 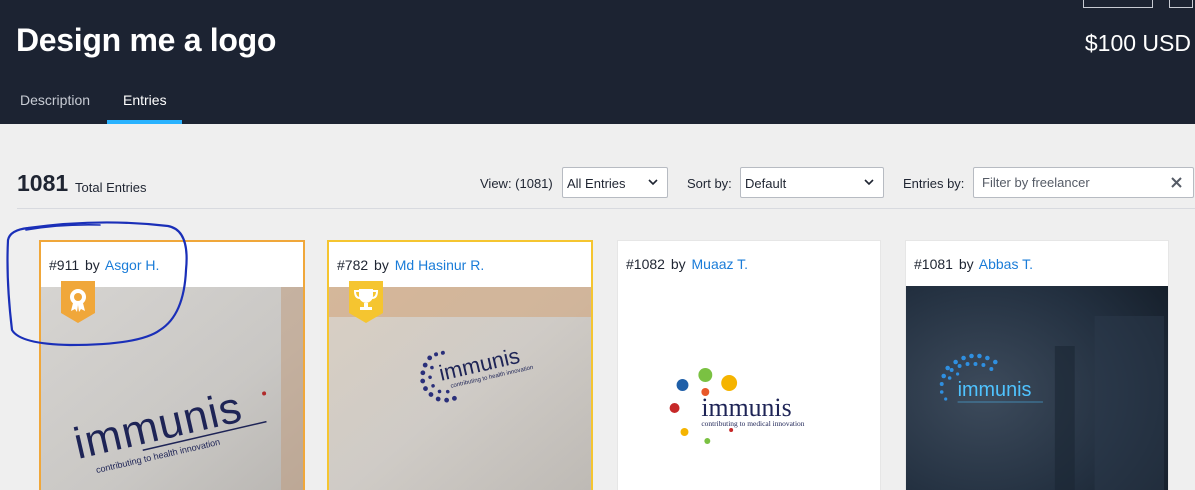 I want to click on view-select-value: All Entries, so click(x=596, y=183).